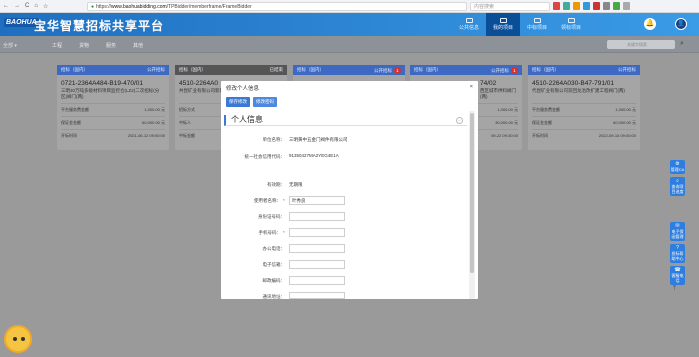  What do you see at coordinates (6, 6) in the screenshot?
I see `back-icon: ←` at bounding box center [6, 6].